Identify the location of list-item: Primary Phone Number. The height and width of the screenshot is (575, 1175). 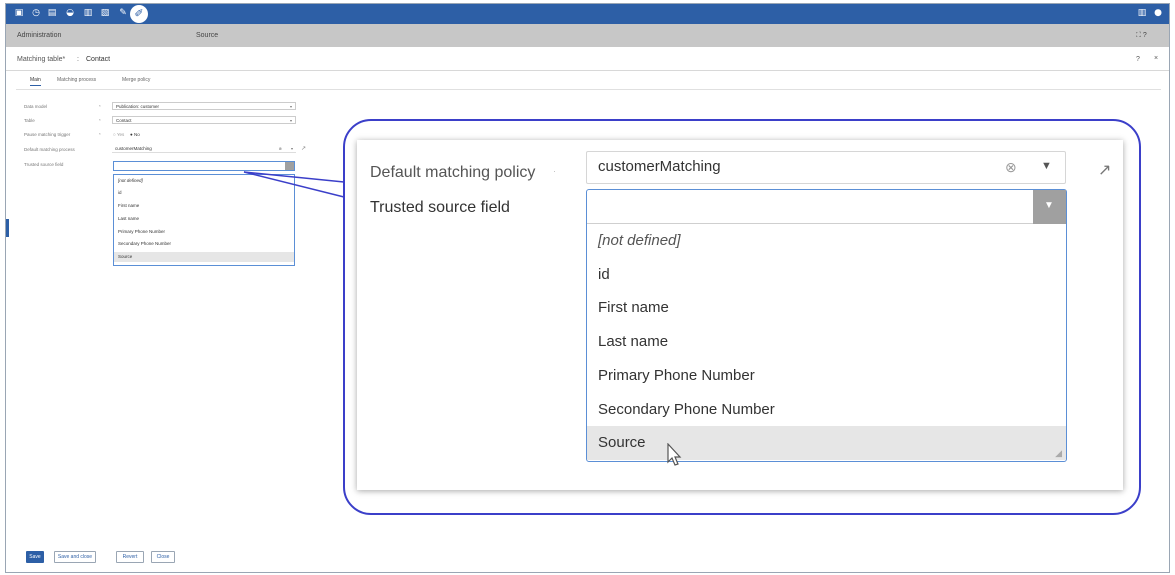
(826, 376).